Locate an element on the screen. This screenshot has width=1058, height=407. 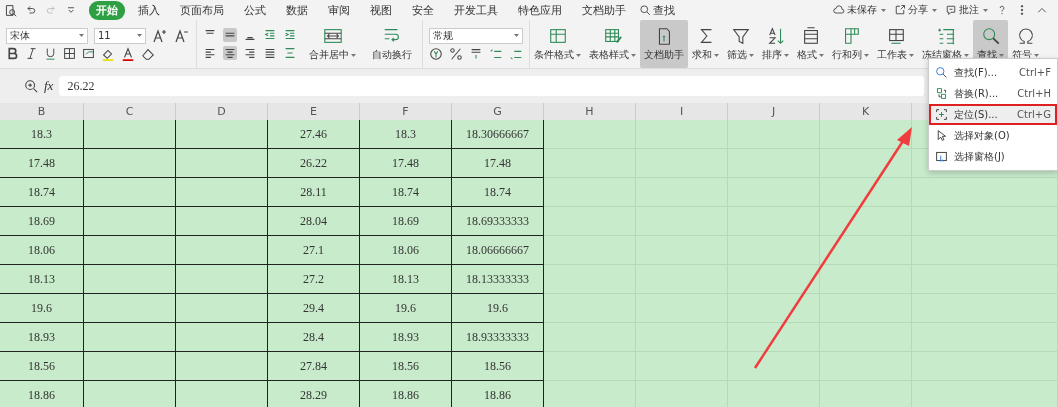
table-cell: 18.13 is located at coordinates (42, 279).